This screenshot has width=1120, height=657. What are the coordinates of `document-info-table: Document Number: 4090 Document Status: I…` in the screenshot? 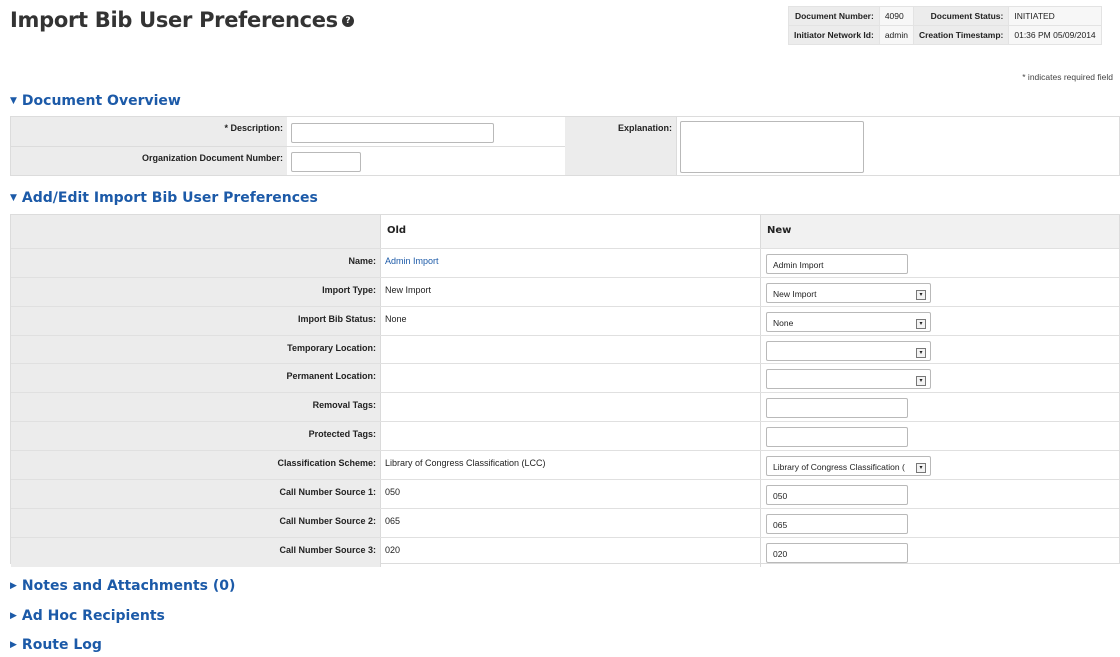 It's located at (945, 25).